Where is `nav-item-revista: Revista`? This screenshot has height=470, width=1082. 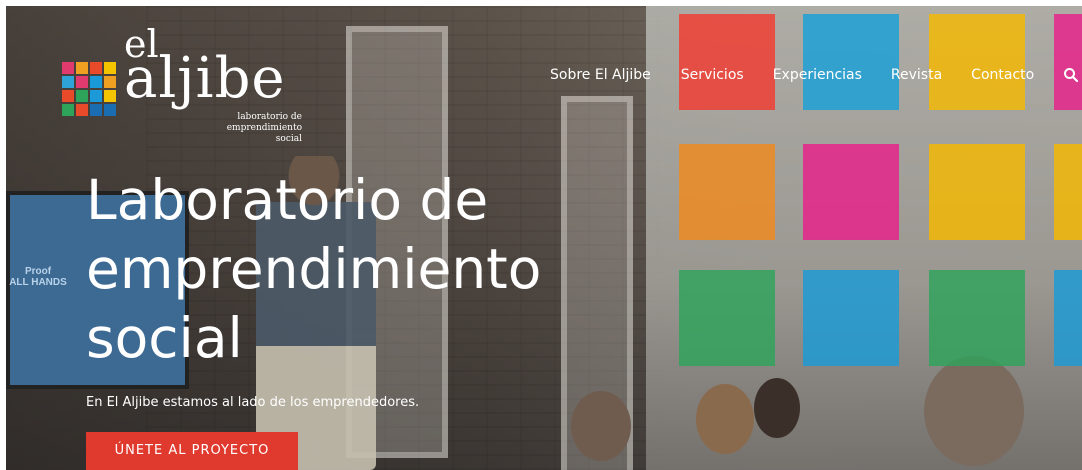
nav-item-revista: Revista is located at coordinates (916, 75).